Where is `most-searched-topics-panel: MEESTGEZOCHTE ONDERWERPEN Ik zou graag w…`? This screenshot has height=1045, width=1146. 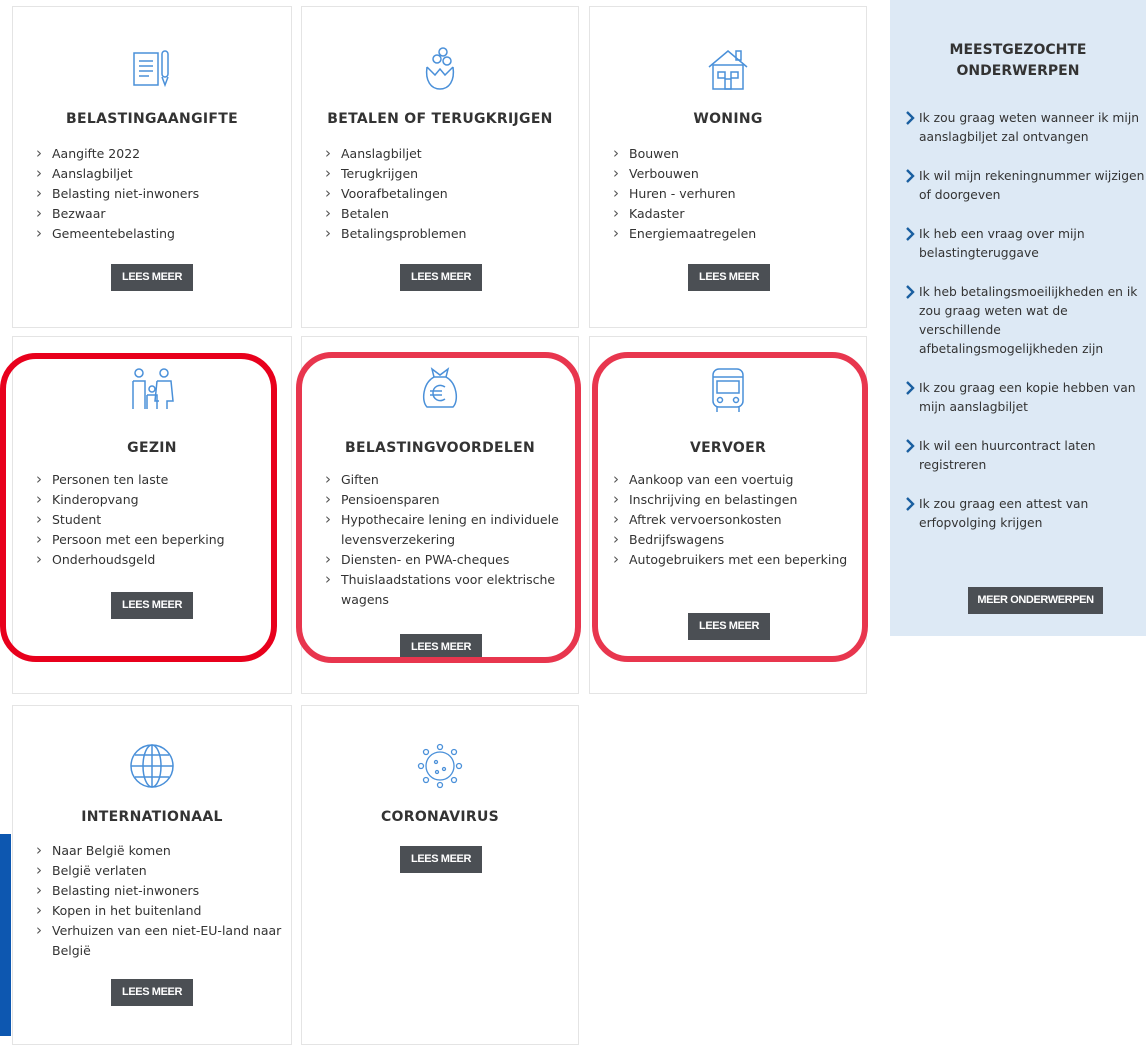
most-searched-topics-panel: MEESTGEZOCHTE ONDERWERPEN Ik zou graag w… is located at coordinates (1018, 318).